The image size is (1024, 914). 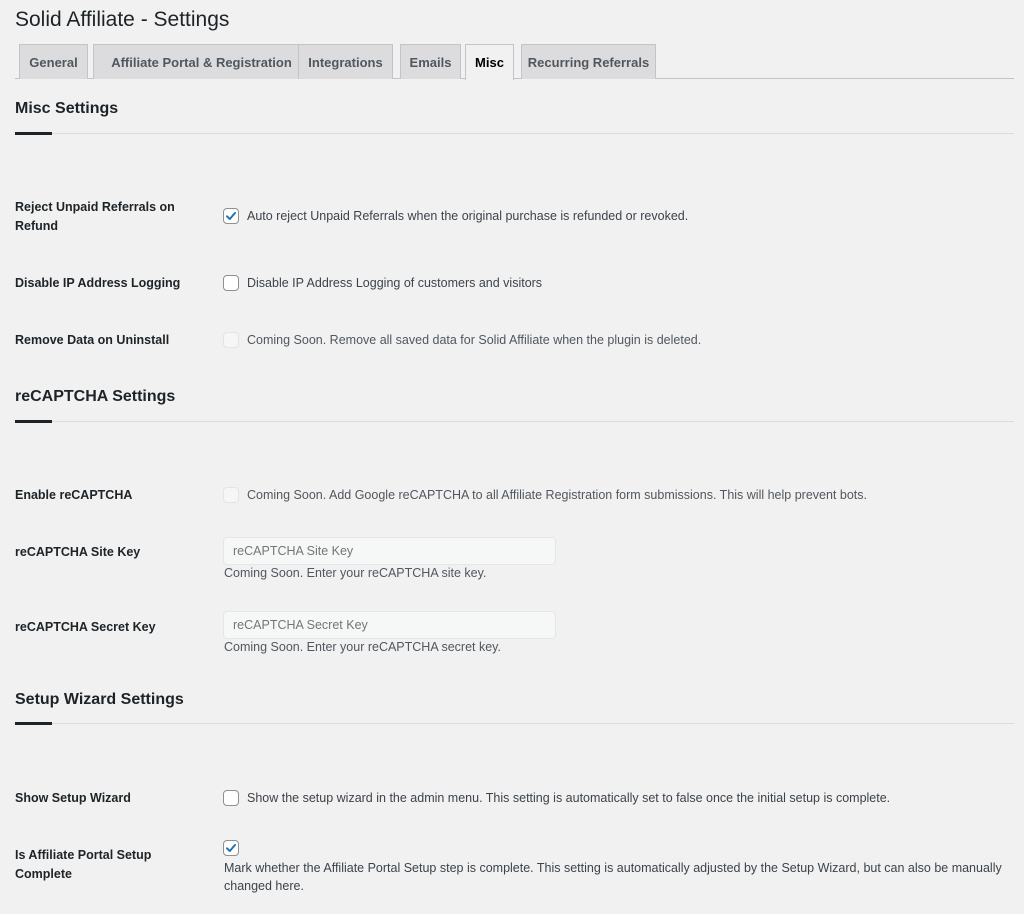 What do you see at coordinates (53, 61) in the screenshot?
I see `tab-general: General` at bounding box center [53, 61].